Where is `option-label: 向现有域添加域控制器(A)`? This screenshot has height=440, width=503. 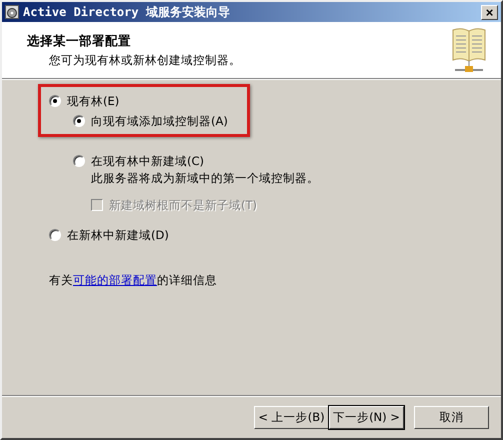 option-label: 向现有域添加域控制器(A) is located at coordinates (159, 121).